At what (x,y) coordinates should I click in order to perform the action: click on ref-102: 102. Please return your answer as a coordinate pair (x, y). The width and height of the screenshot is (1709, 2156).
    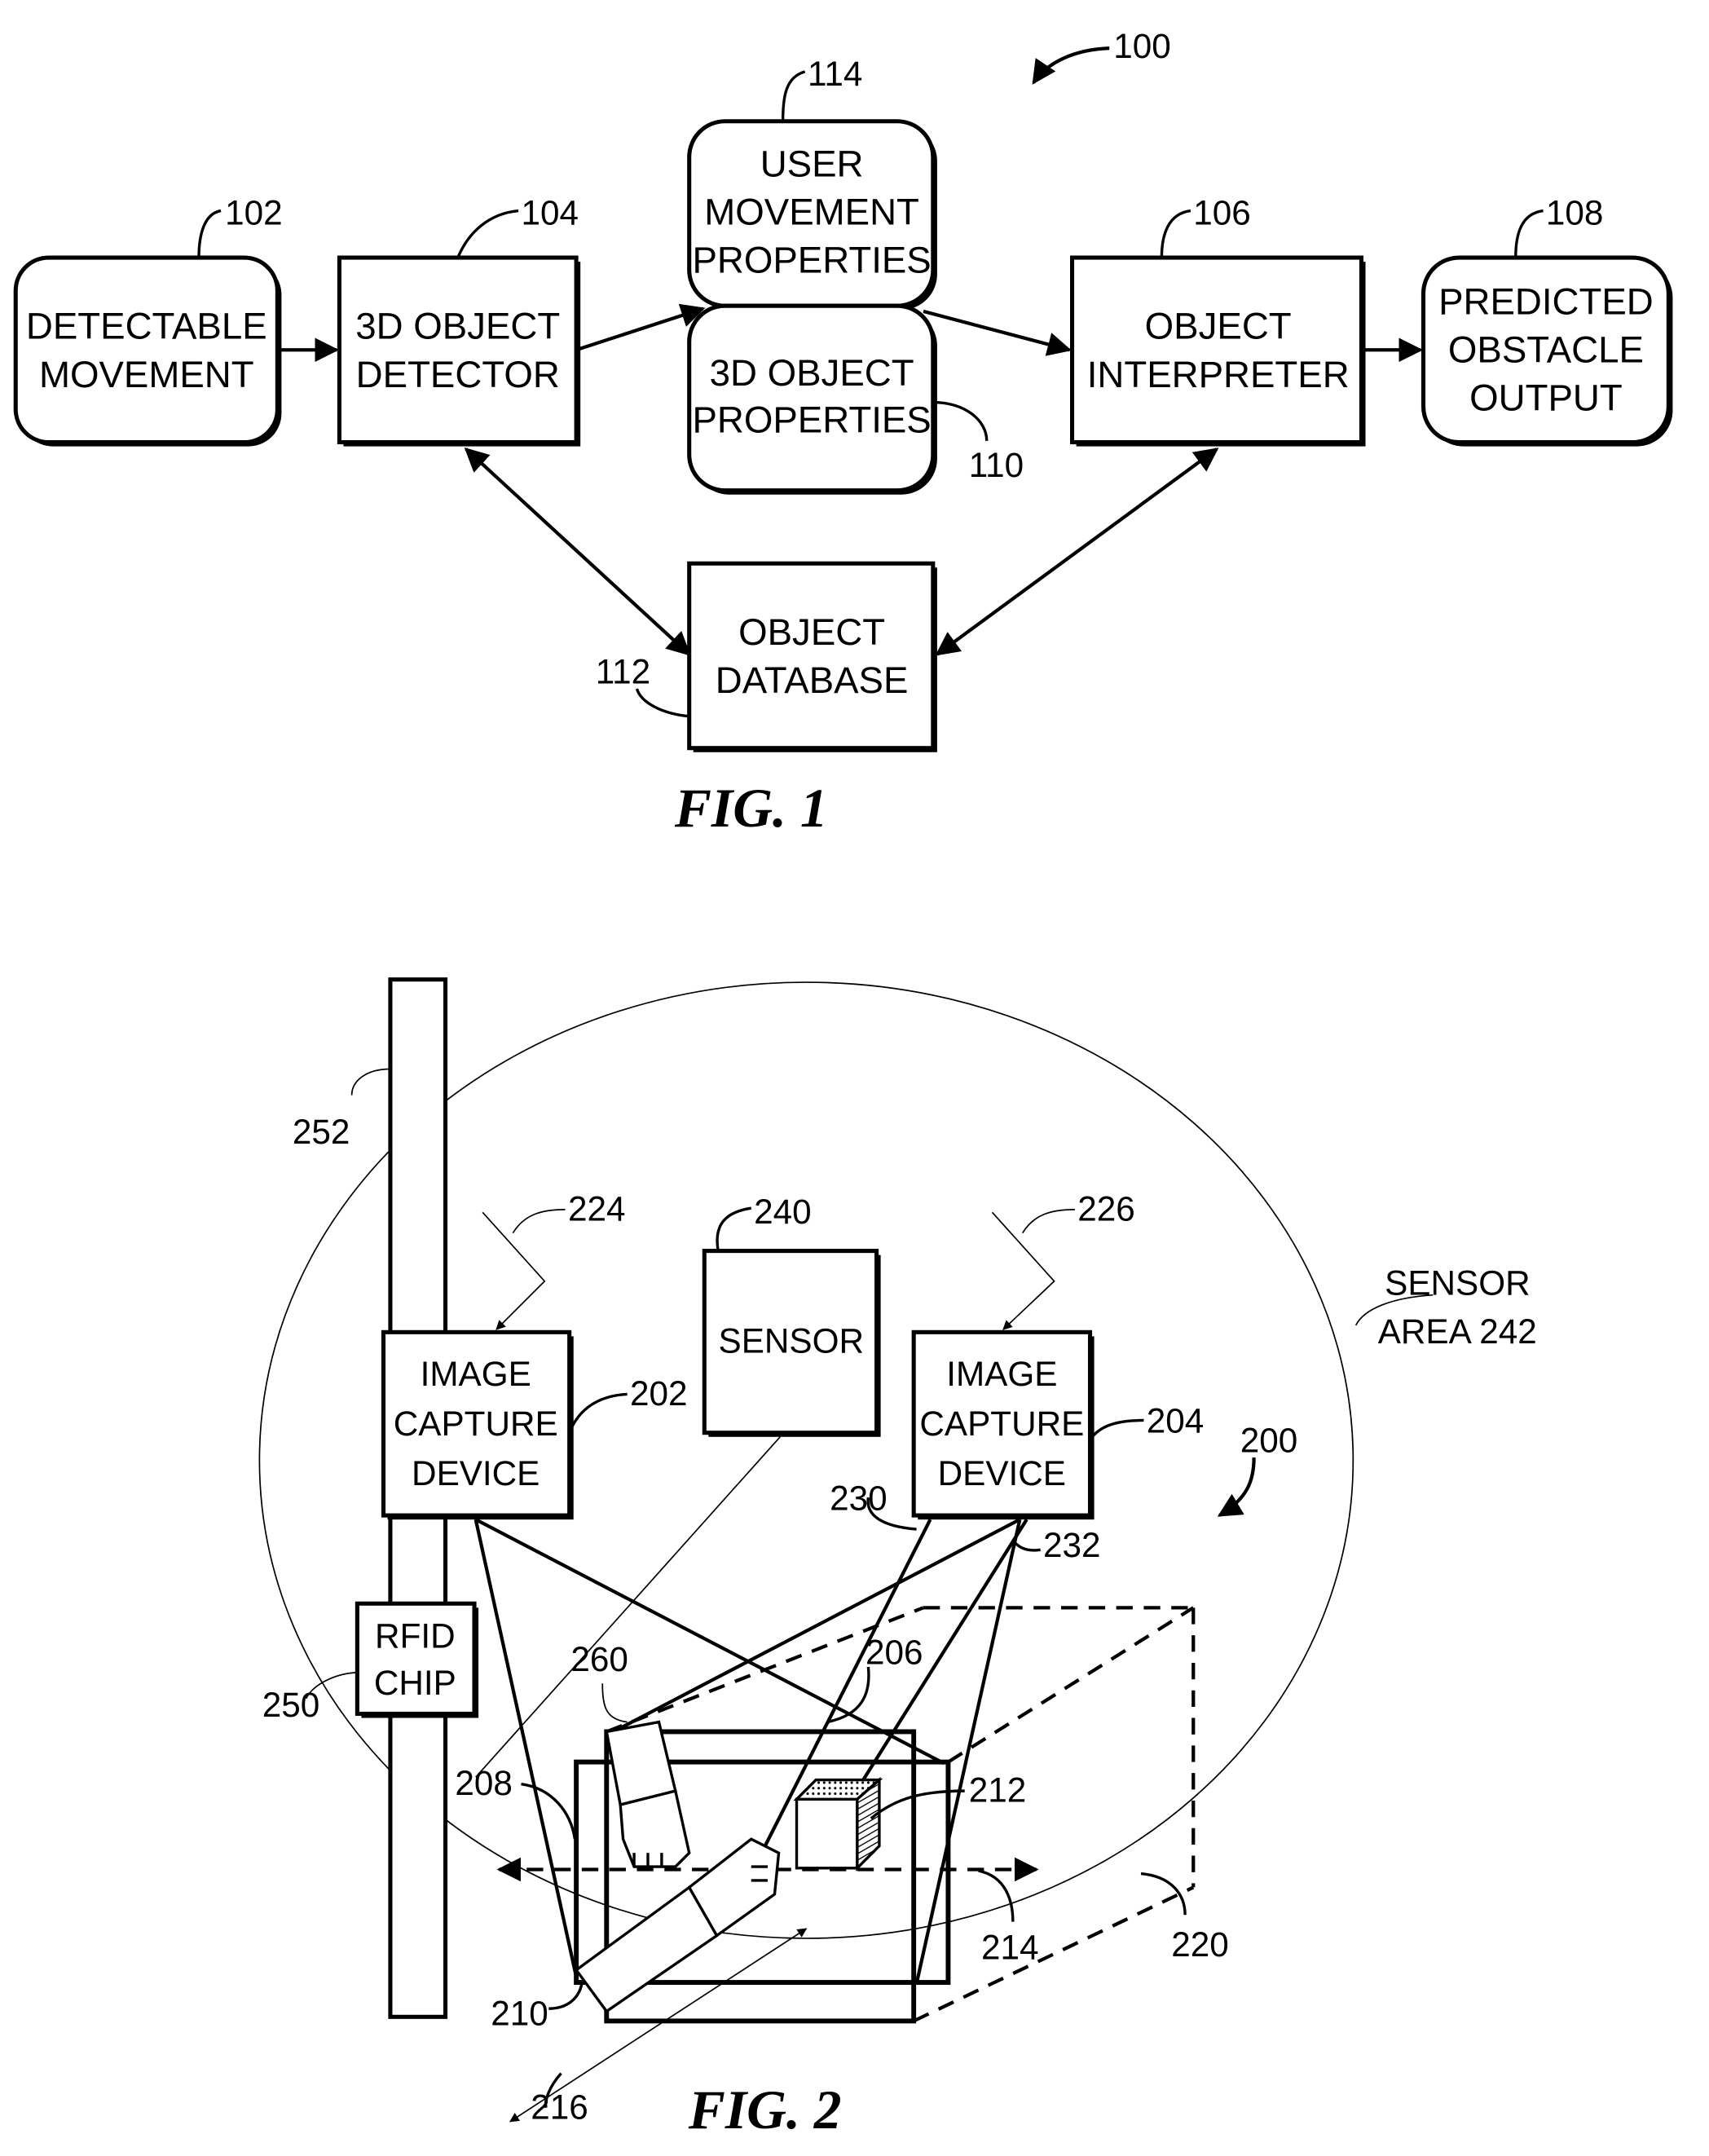
    Looking at the image, I should click on (254, 212).